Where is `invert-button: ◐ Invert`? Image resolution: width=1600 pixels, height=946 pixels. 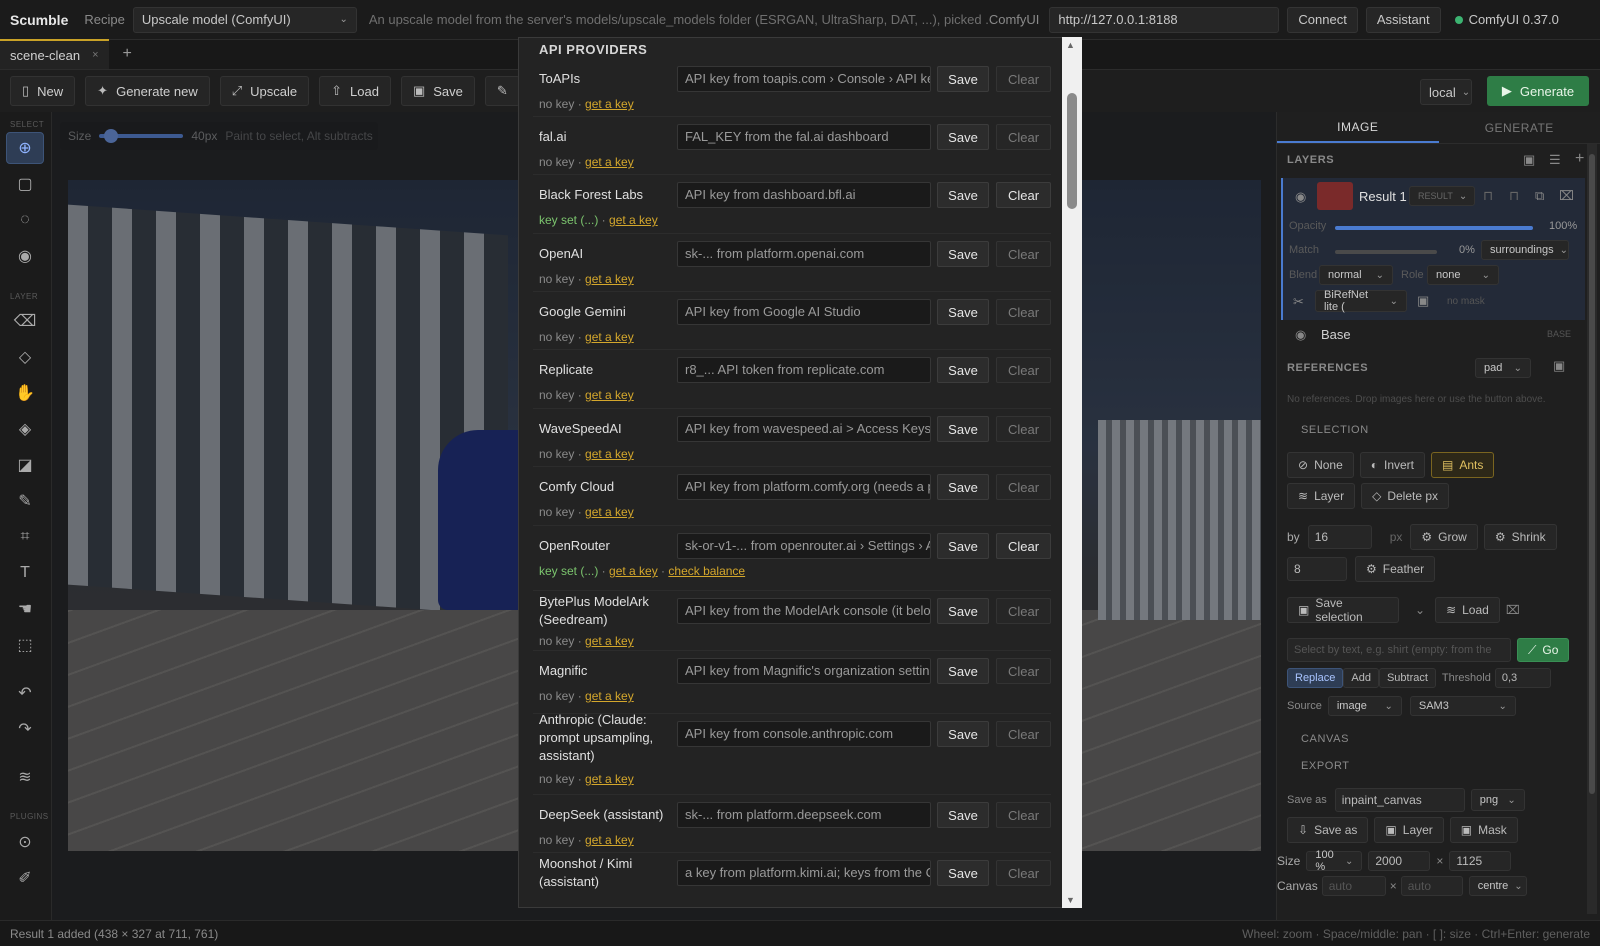 invert-button: ◐ Invert is located at coordinates (1392, 465).